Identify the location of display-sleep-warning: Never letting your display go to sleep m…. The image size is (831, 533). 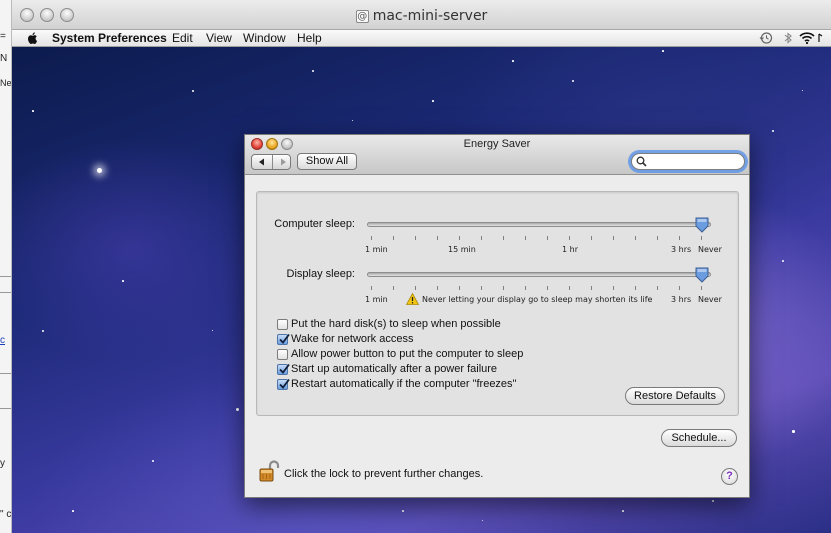
(529, 299).